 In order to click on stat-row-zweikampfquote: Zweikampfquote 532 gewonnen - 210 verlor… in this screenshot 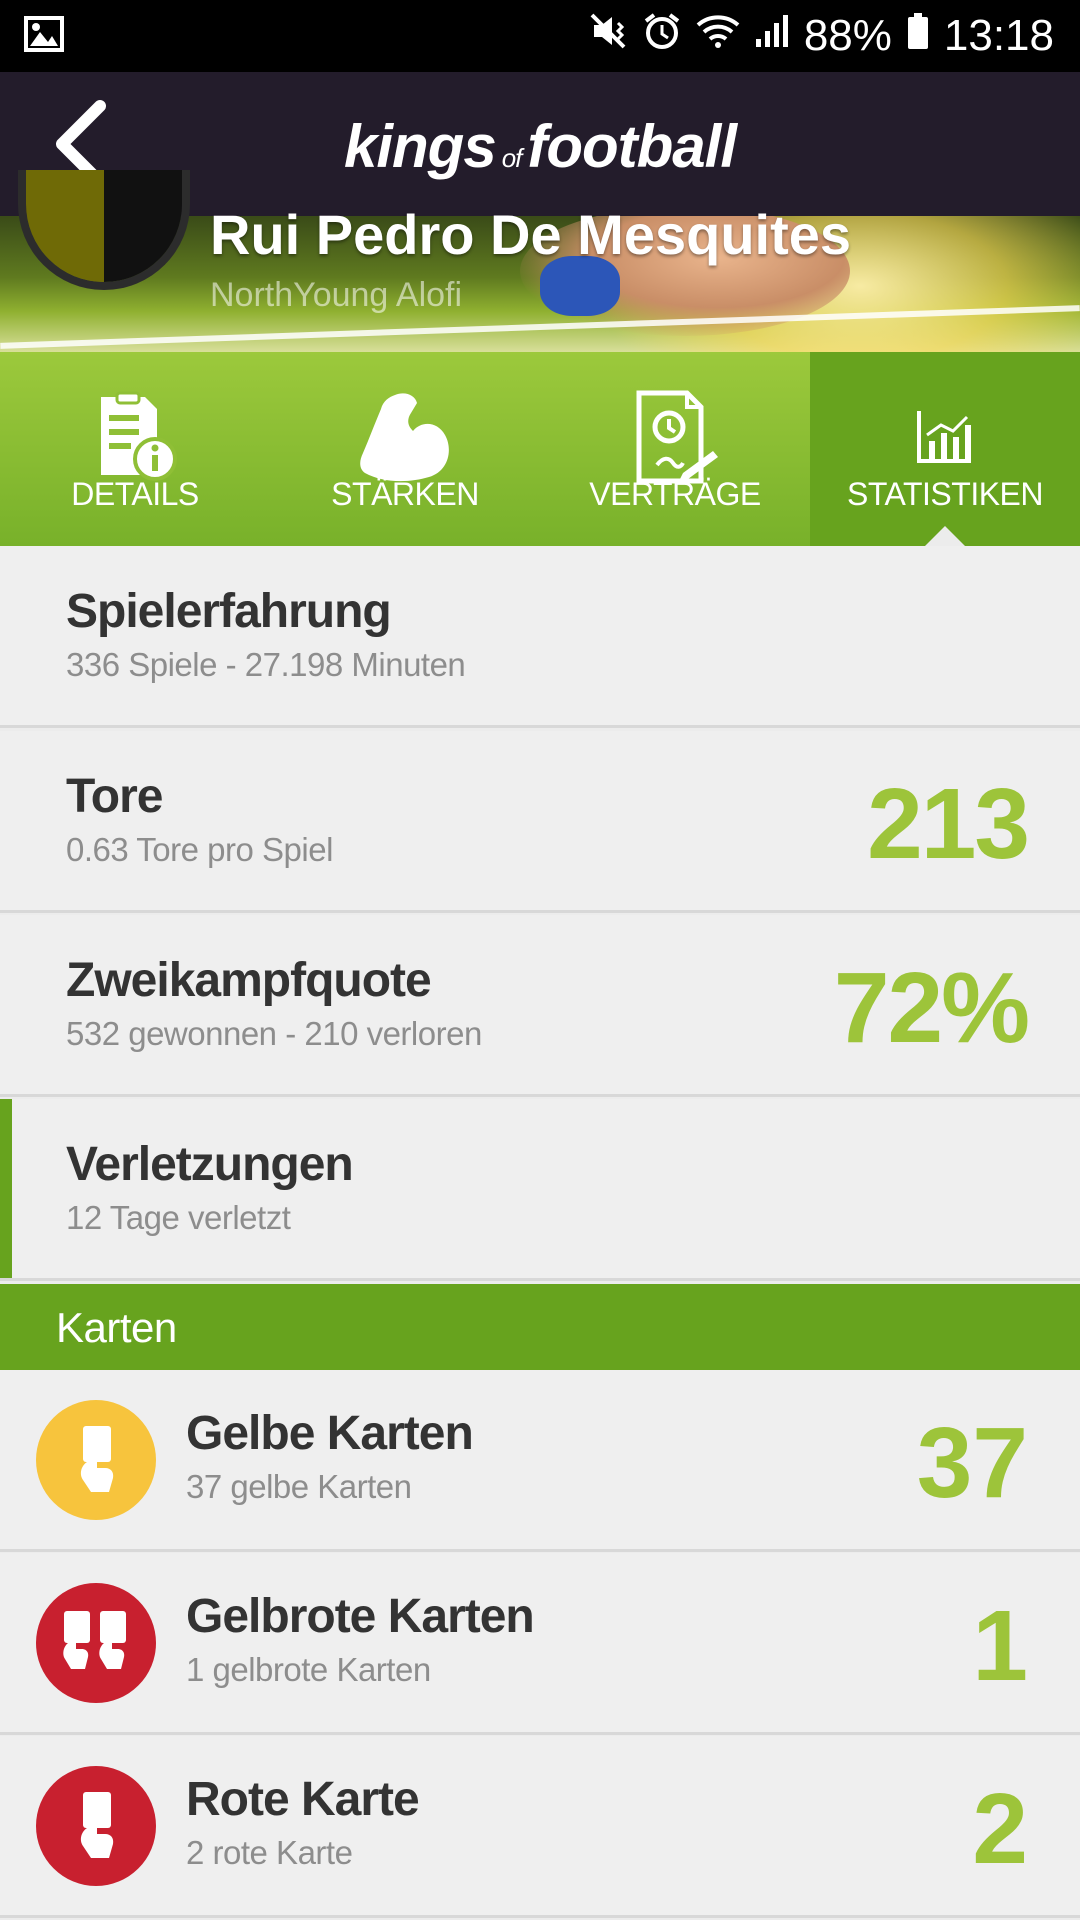, I will do `click(540, 1006)`.